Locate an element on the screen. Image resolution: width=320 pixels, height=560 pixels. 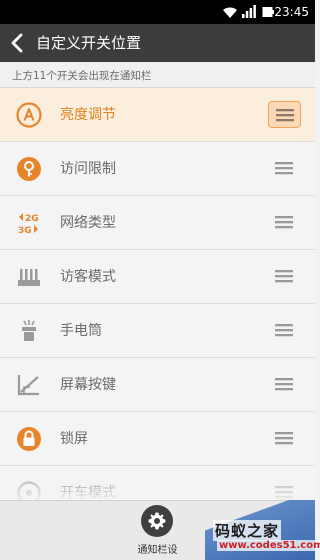
access-restriction-icon is located at coordinates (29, 169).